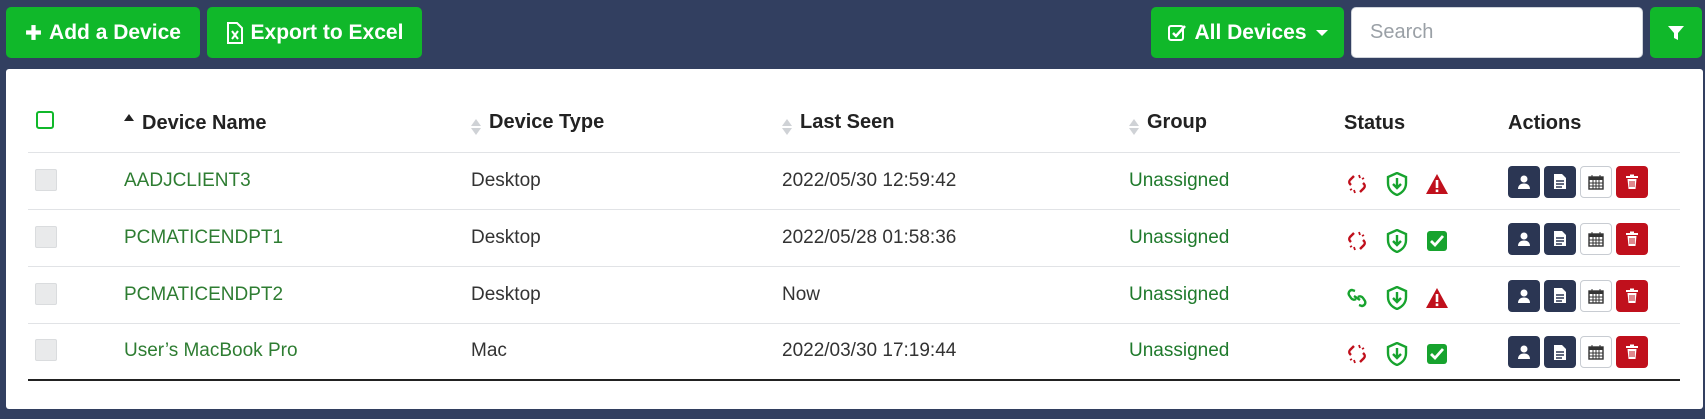 This screenshot has width=1705, height=419. Describe the element at coordinates (869, 237) in the screenshot. I see `last-seen: 2022/05/28 01:58:36` at that location.